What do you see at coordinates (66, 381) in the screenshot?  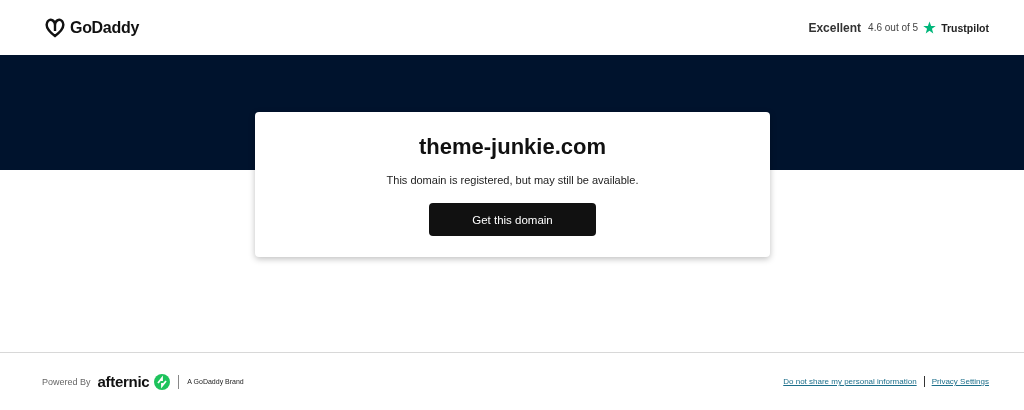 I see `powered-by-label: Powered By` at bounding box center [66, 381].